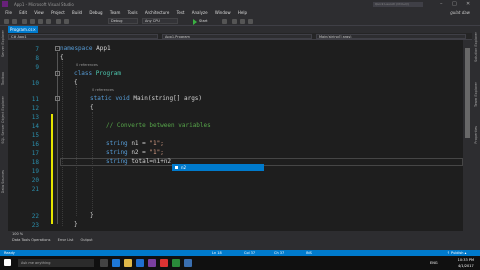 The width and height of the screenshot is (480, 270). Describe the element at coordinates (115, 12) in the screenshot. I see `menu-team: Team` at that location.